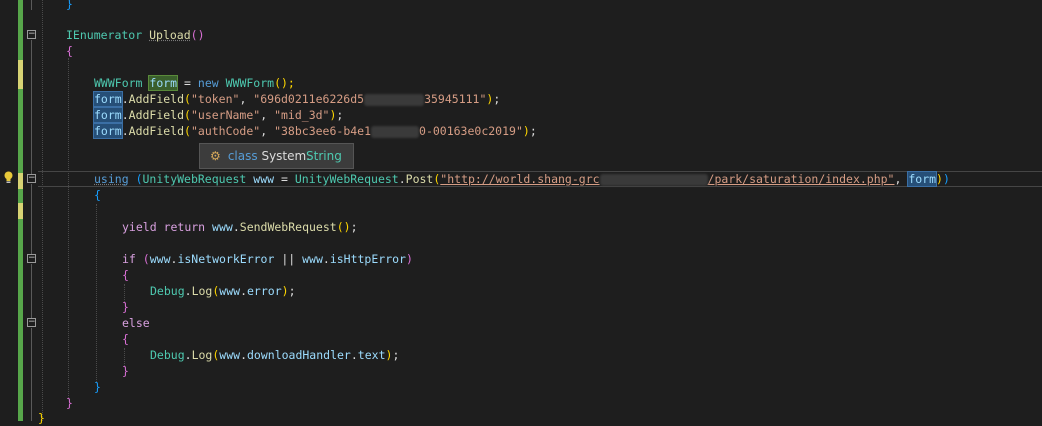  Describe the element at coordinates (240, 227) in the screenshot. I see `code-line: yield return www.SendWebRequest();` at that location.